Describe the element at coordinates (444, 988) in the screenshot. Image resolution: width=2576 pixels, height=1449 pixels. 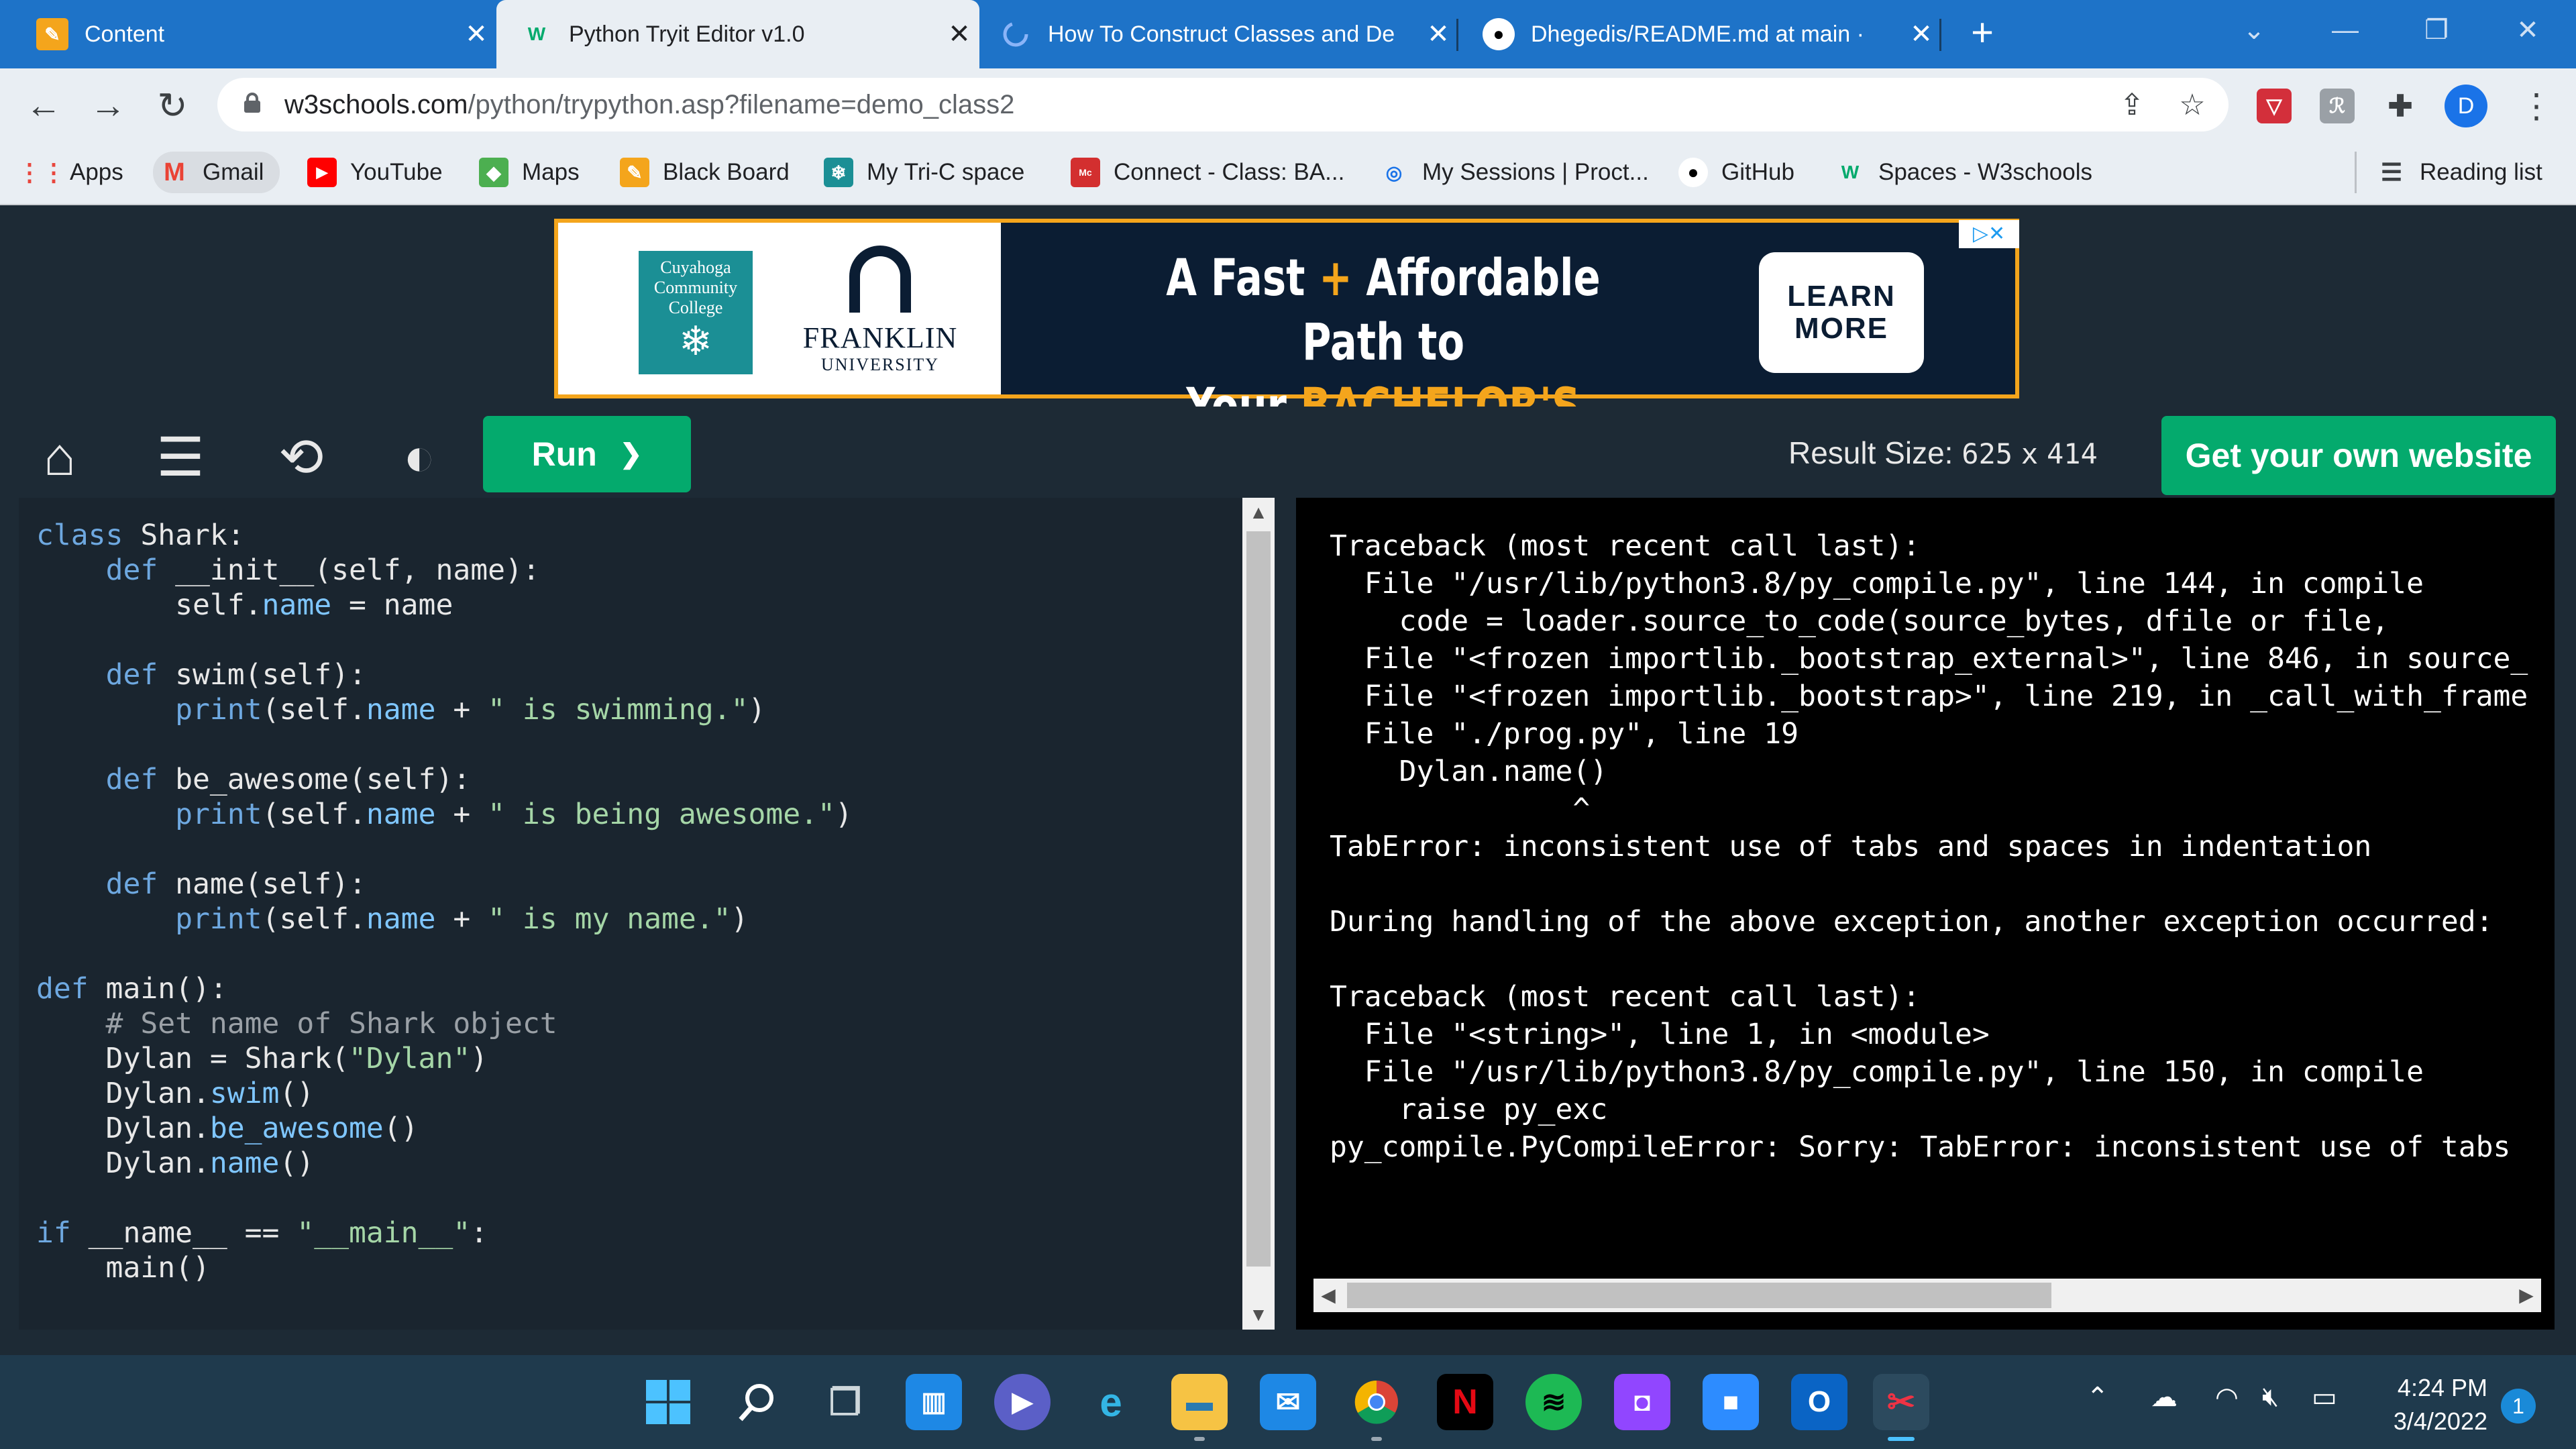
I see `code-line: def main():` at that location.